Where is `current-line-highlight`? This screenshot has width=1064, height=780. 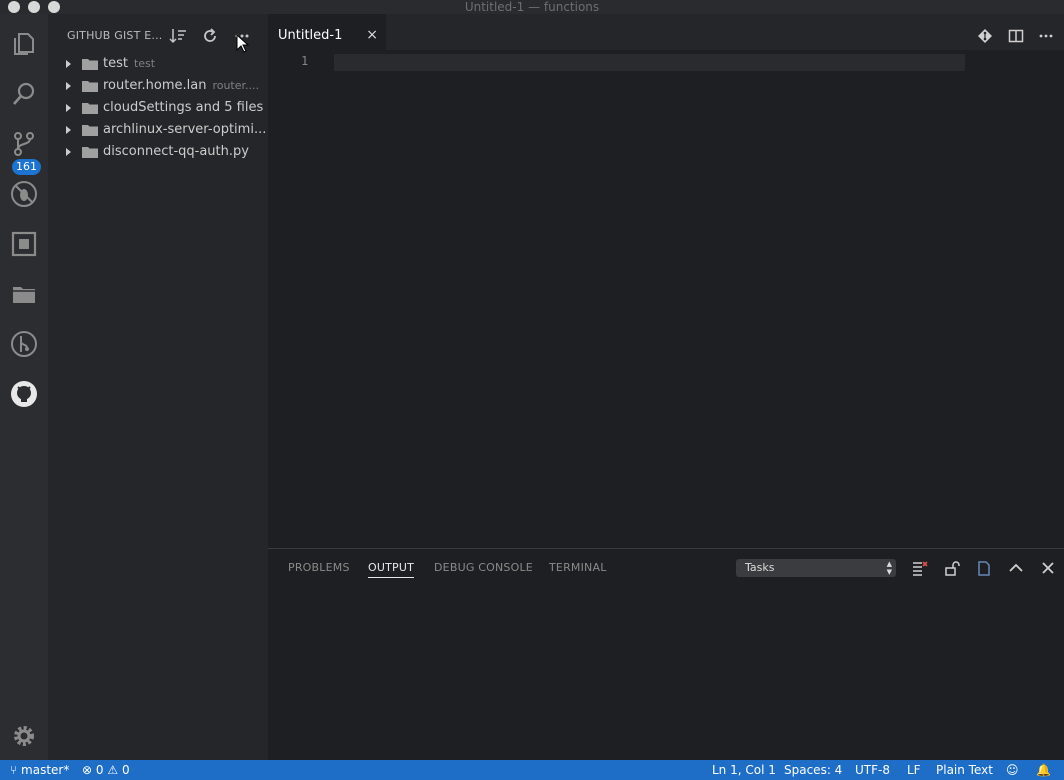
current-line-highlight is located at coordinates (649, 62).